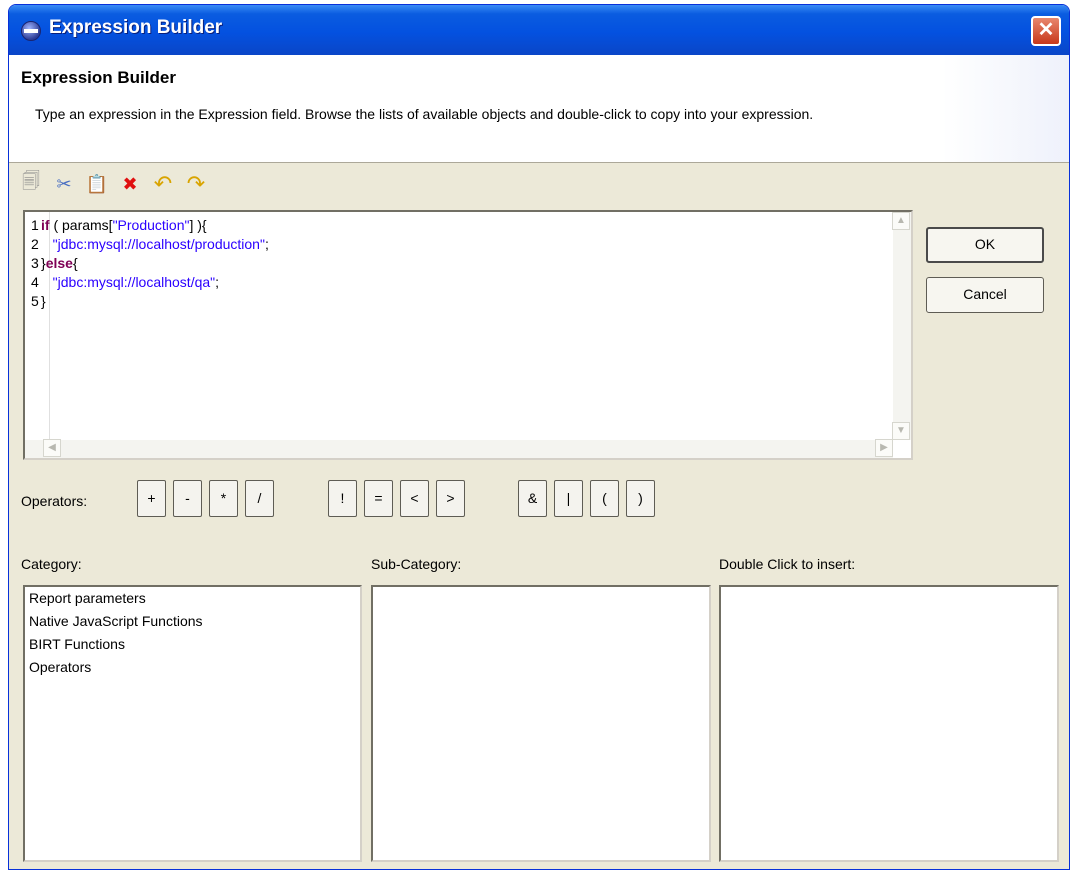  Describe the element at coordinates (884, 448) in the screenshot. I see `scroll-right-button: ▶` at that location.